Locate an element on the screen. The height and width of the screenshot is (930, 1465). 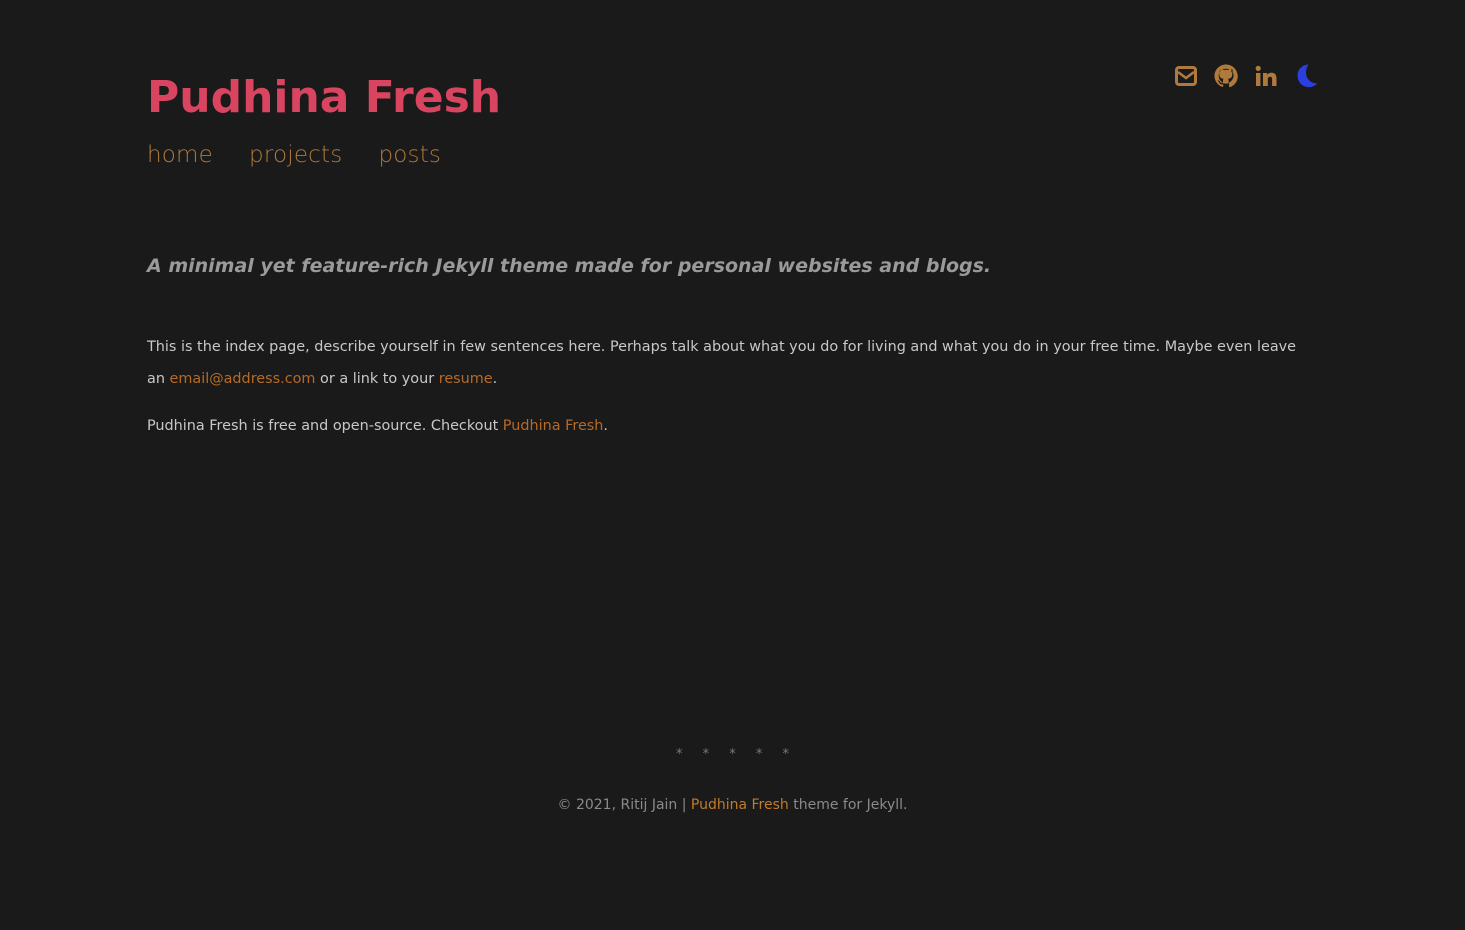
linkedin-icon is located at coordinates (1266, 76).